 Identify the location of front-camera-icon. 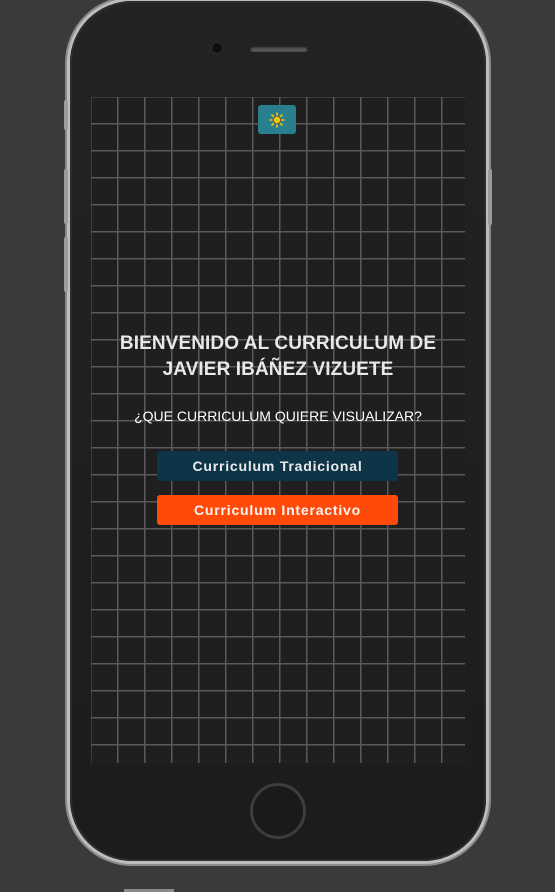
(217, 48).